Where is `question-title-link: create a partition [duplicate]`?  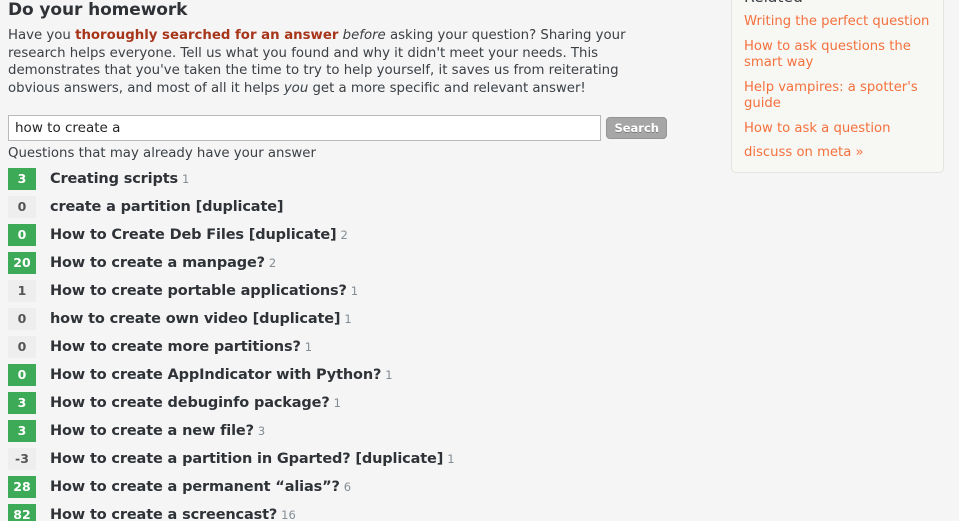 question-title-link: create a partition [duplicate] is located at coordinates (167, 207).